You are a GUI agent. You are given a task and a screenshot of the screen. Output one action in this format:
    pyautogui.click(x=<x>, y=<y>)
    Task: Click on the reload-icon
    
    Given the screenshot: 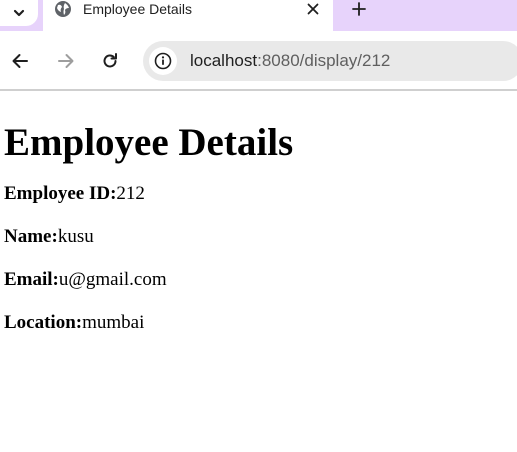 What is the action you would take?
    pyautogui.click(x=110, y=60)
    